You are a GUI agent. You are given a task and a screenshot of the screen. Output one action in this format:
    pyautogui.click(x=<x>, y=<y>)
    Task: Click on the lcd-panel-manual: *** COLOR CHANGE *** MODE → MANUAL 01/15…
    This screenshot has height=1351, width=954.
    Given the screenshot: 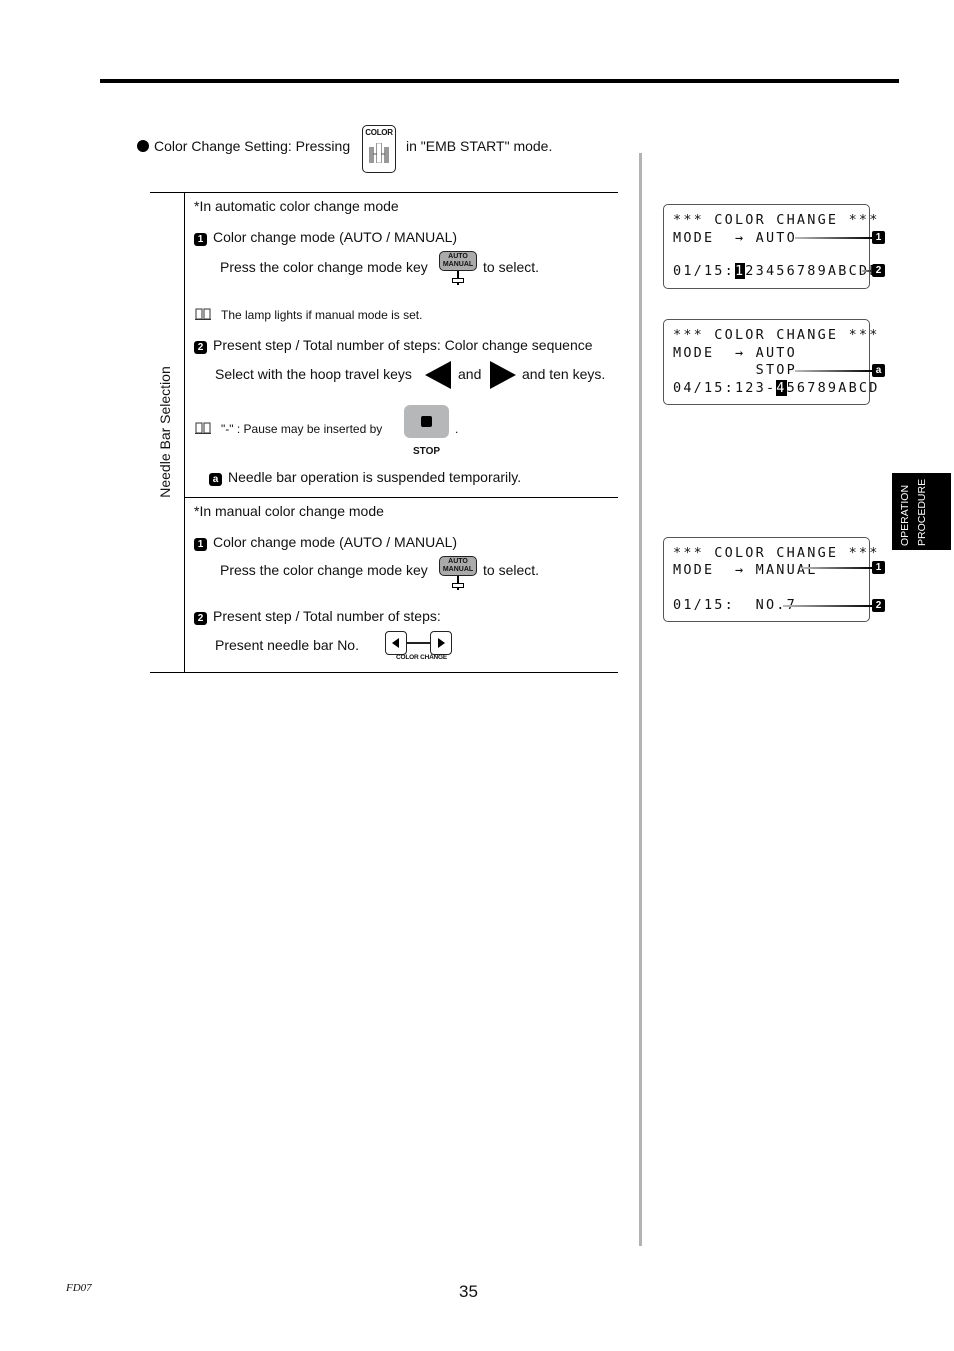 What is the action you would take?
    pyautogui.click(x=770, y=579)
    